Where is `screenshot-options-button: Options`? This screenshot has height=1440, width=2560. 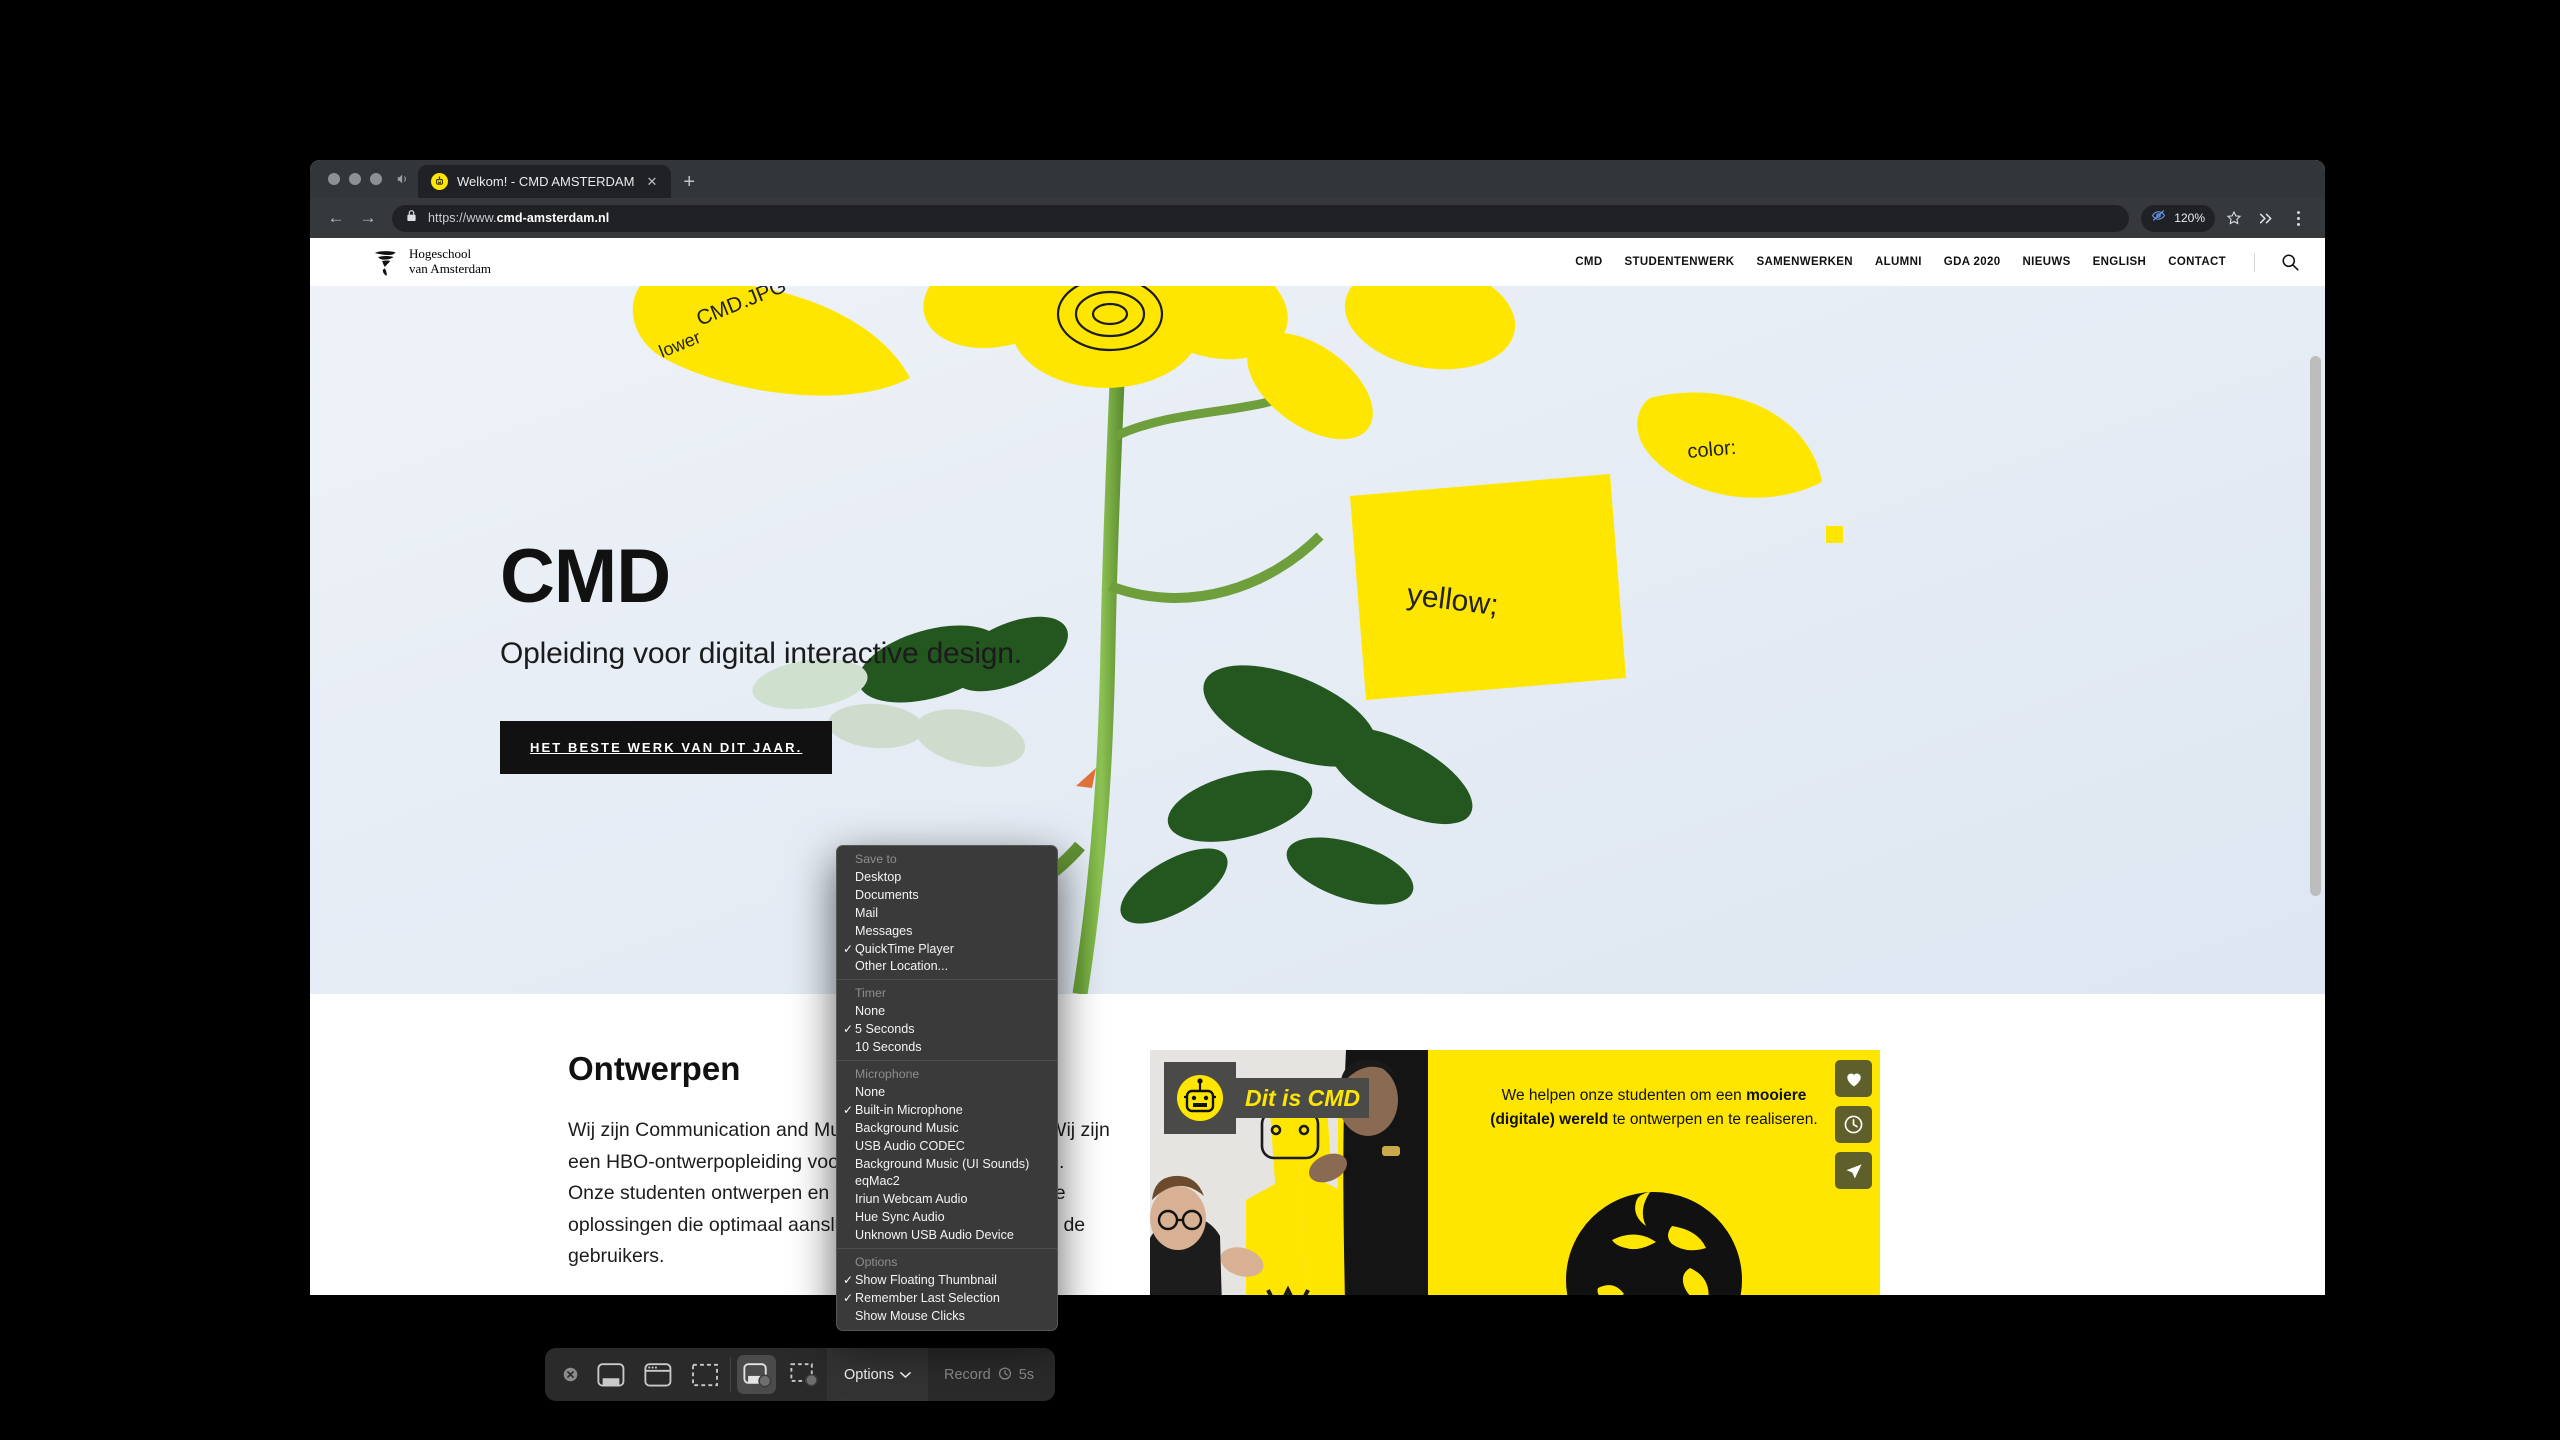 screenshot-options-button: Options is located at coordinates (877, 1374).